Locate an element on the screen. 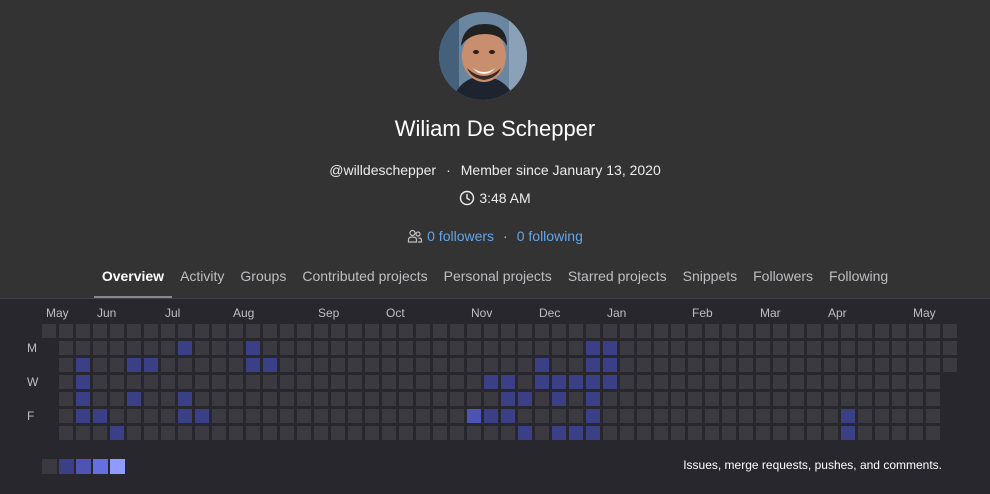  tab-followers: Followers is located at coordinates (783, 278).